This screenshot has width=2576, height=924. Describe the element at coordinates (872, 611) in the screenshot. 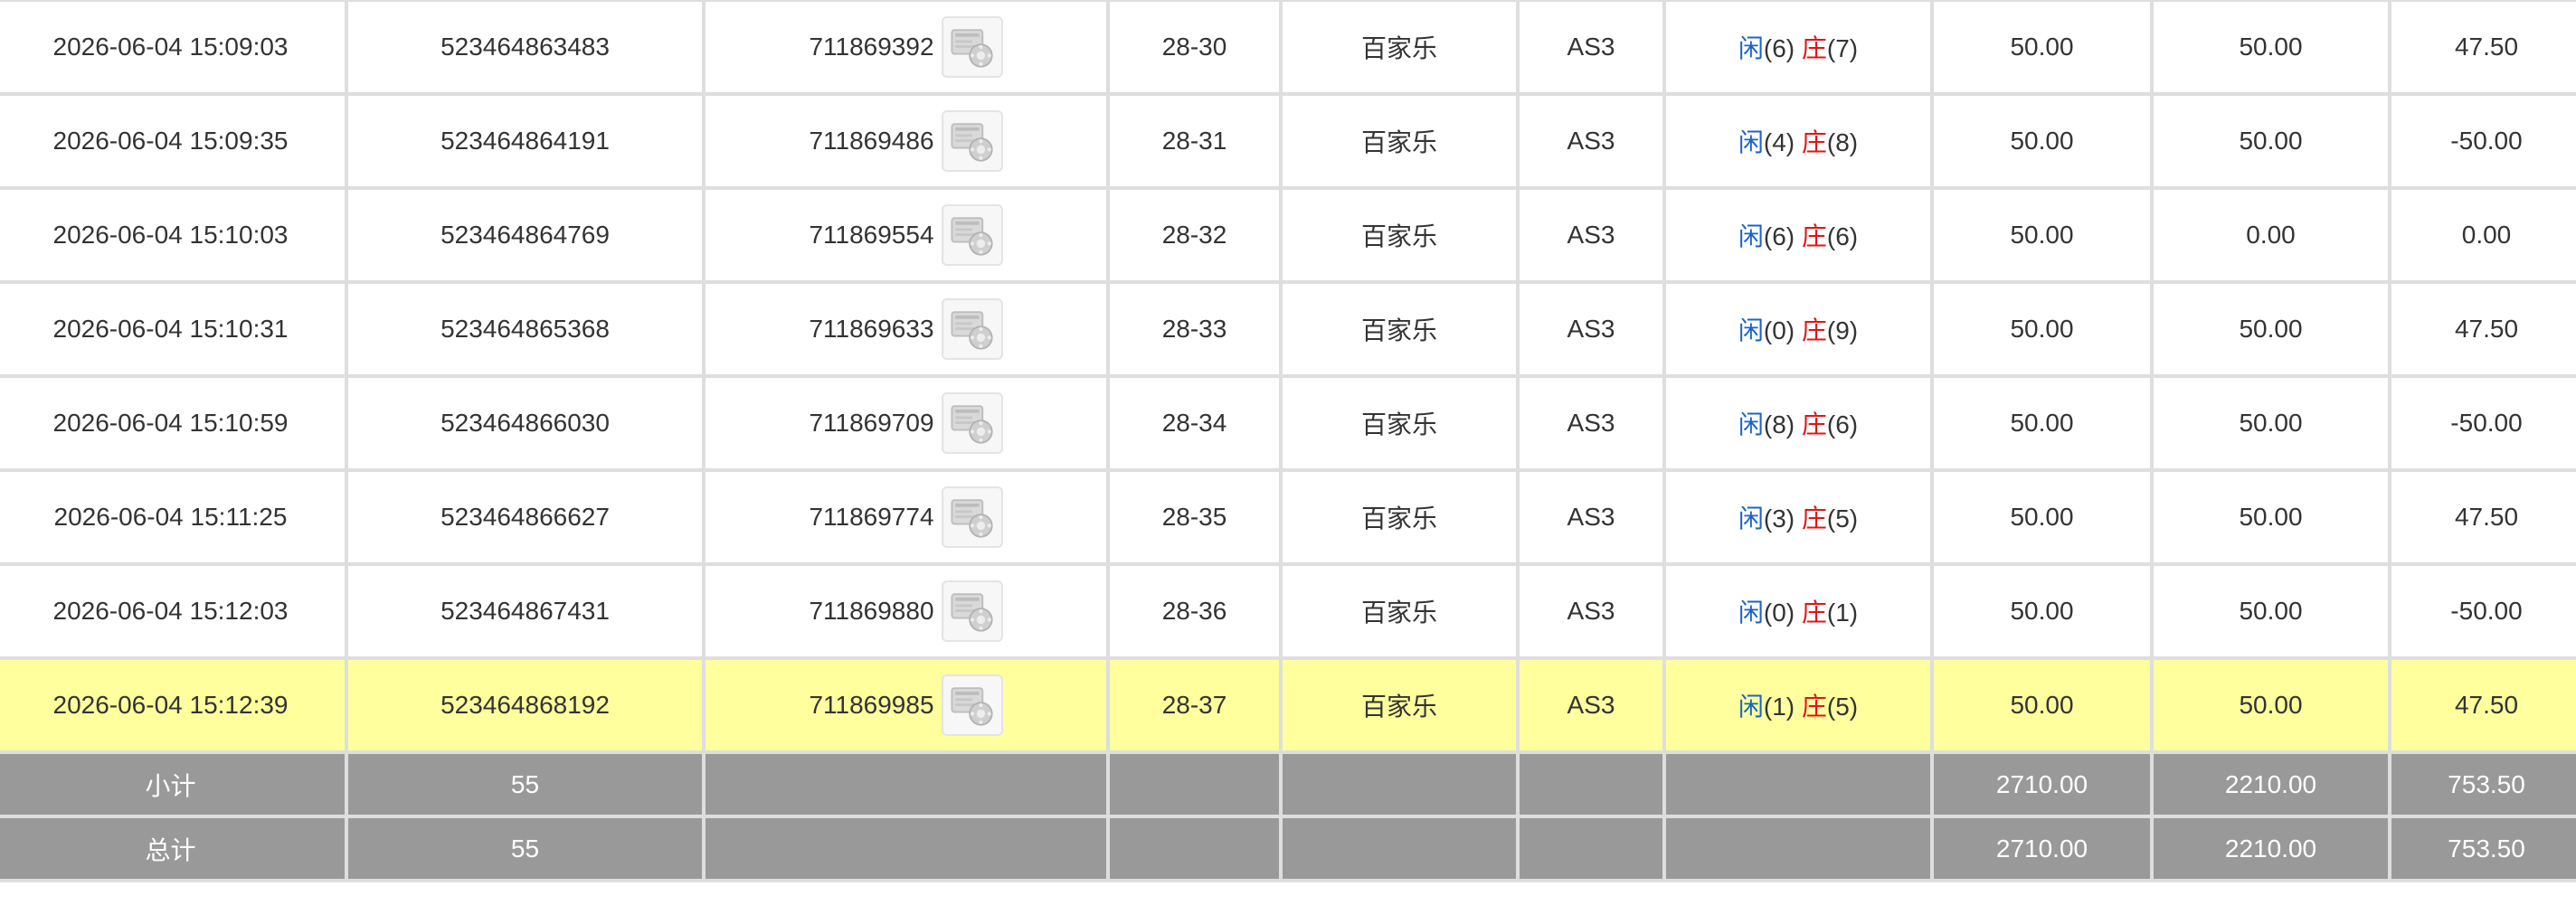

I see `round-id: 711869880` at that location.